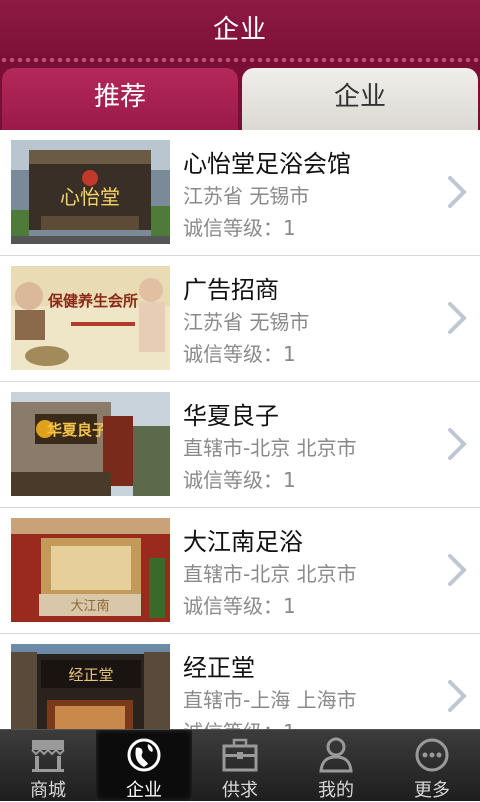 This screenshot has height=802, width=480. I want to click on tabbar-item-mine: 我的, so click(336, 765).